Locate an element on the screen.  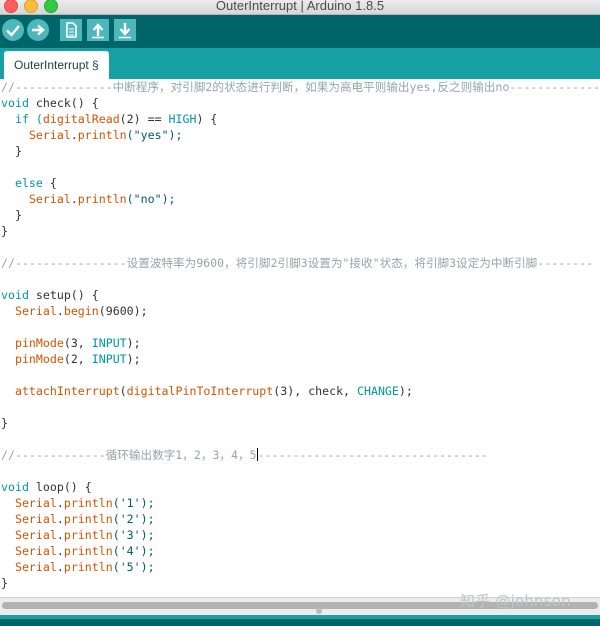
code-line: pinMode(2, INPUT); is located at coordinates (77, 359).